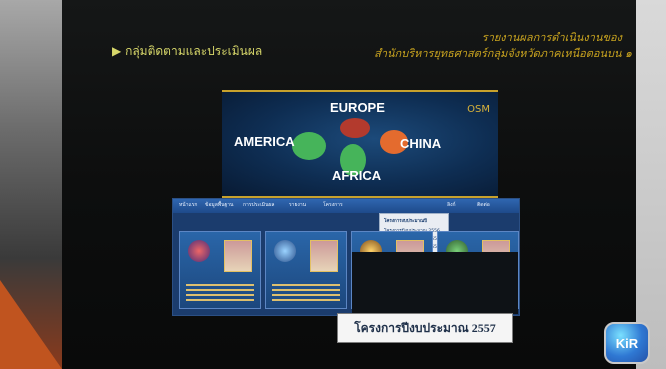 The width and height of the screenshot is (666, 369). What do you see at coordinates (421, 143) in the screenshot?
I see `banner-label-china: CHINA` at bounding box center [421, 143].